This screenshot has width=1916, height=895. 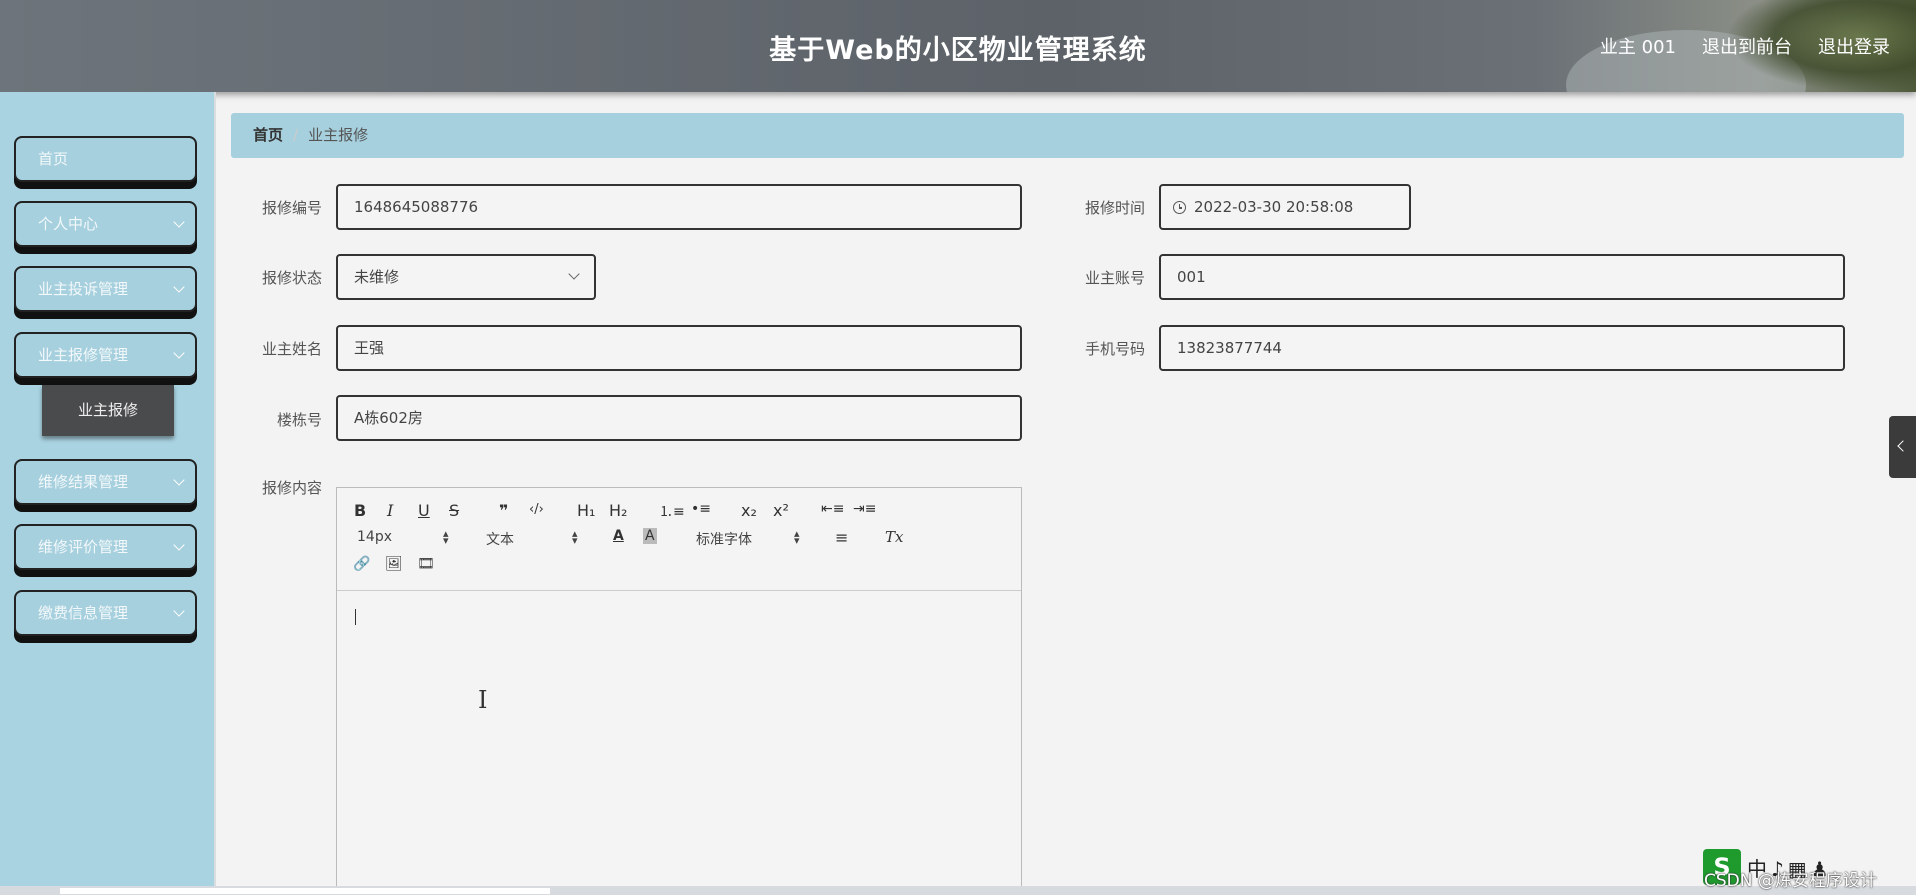 What do you see at coordinates (1790, 881) in the screenshot?
I see `watermark: CSDN @炼安程序设计` at bounding box center [1790, 881].